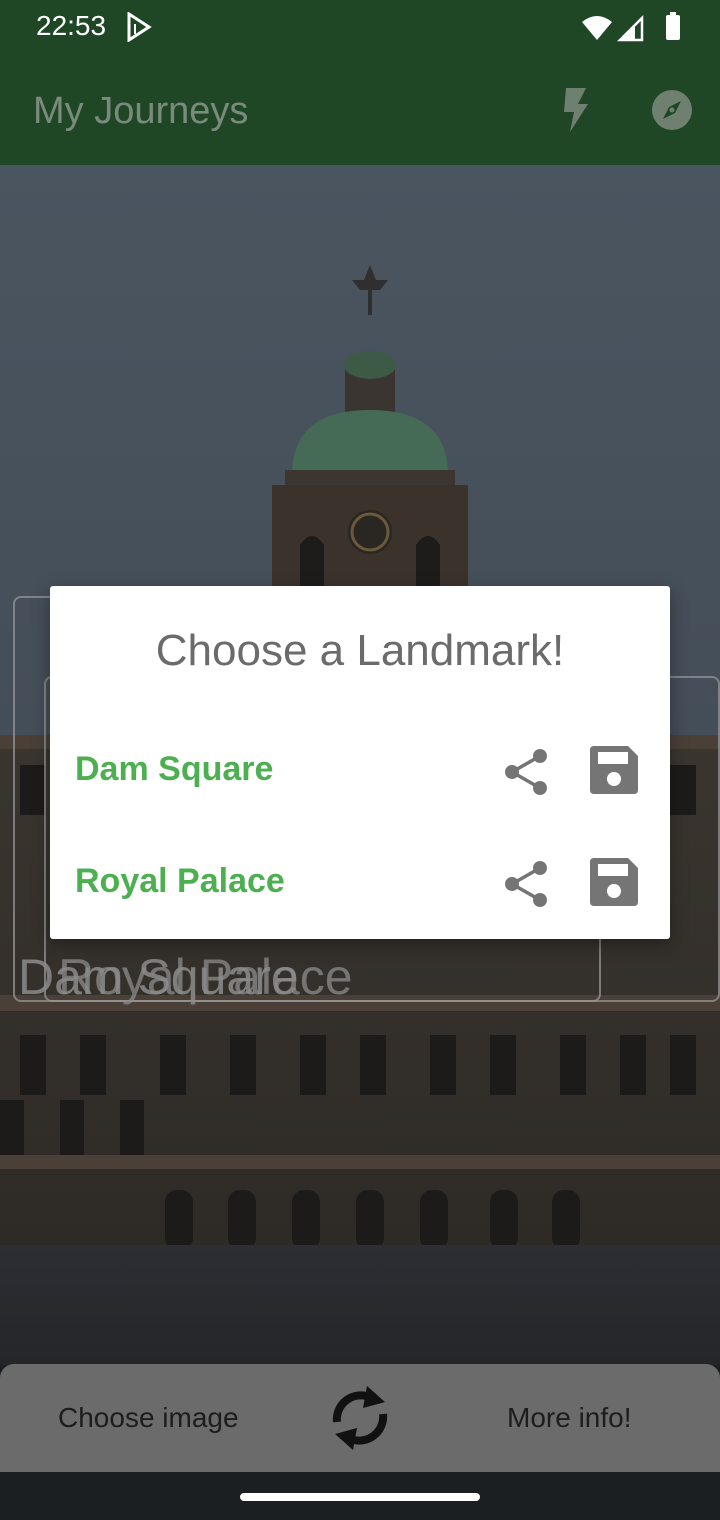 Image resolution: width=720 pixels, height=1520 pixels. What do you see at coordinates (148, 1418) in the screenshot?
I see `choose-image-button: Choose image` at bounding box center [148, 1418].